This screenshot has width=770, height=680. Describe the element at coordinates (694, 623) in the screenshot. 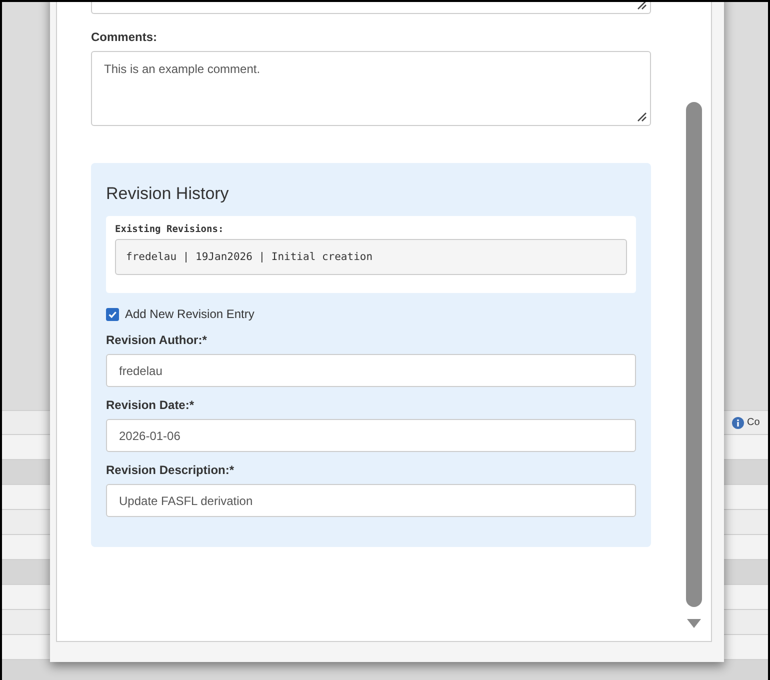

I see `scroll-down-icon` at that location.